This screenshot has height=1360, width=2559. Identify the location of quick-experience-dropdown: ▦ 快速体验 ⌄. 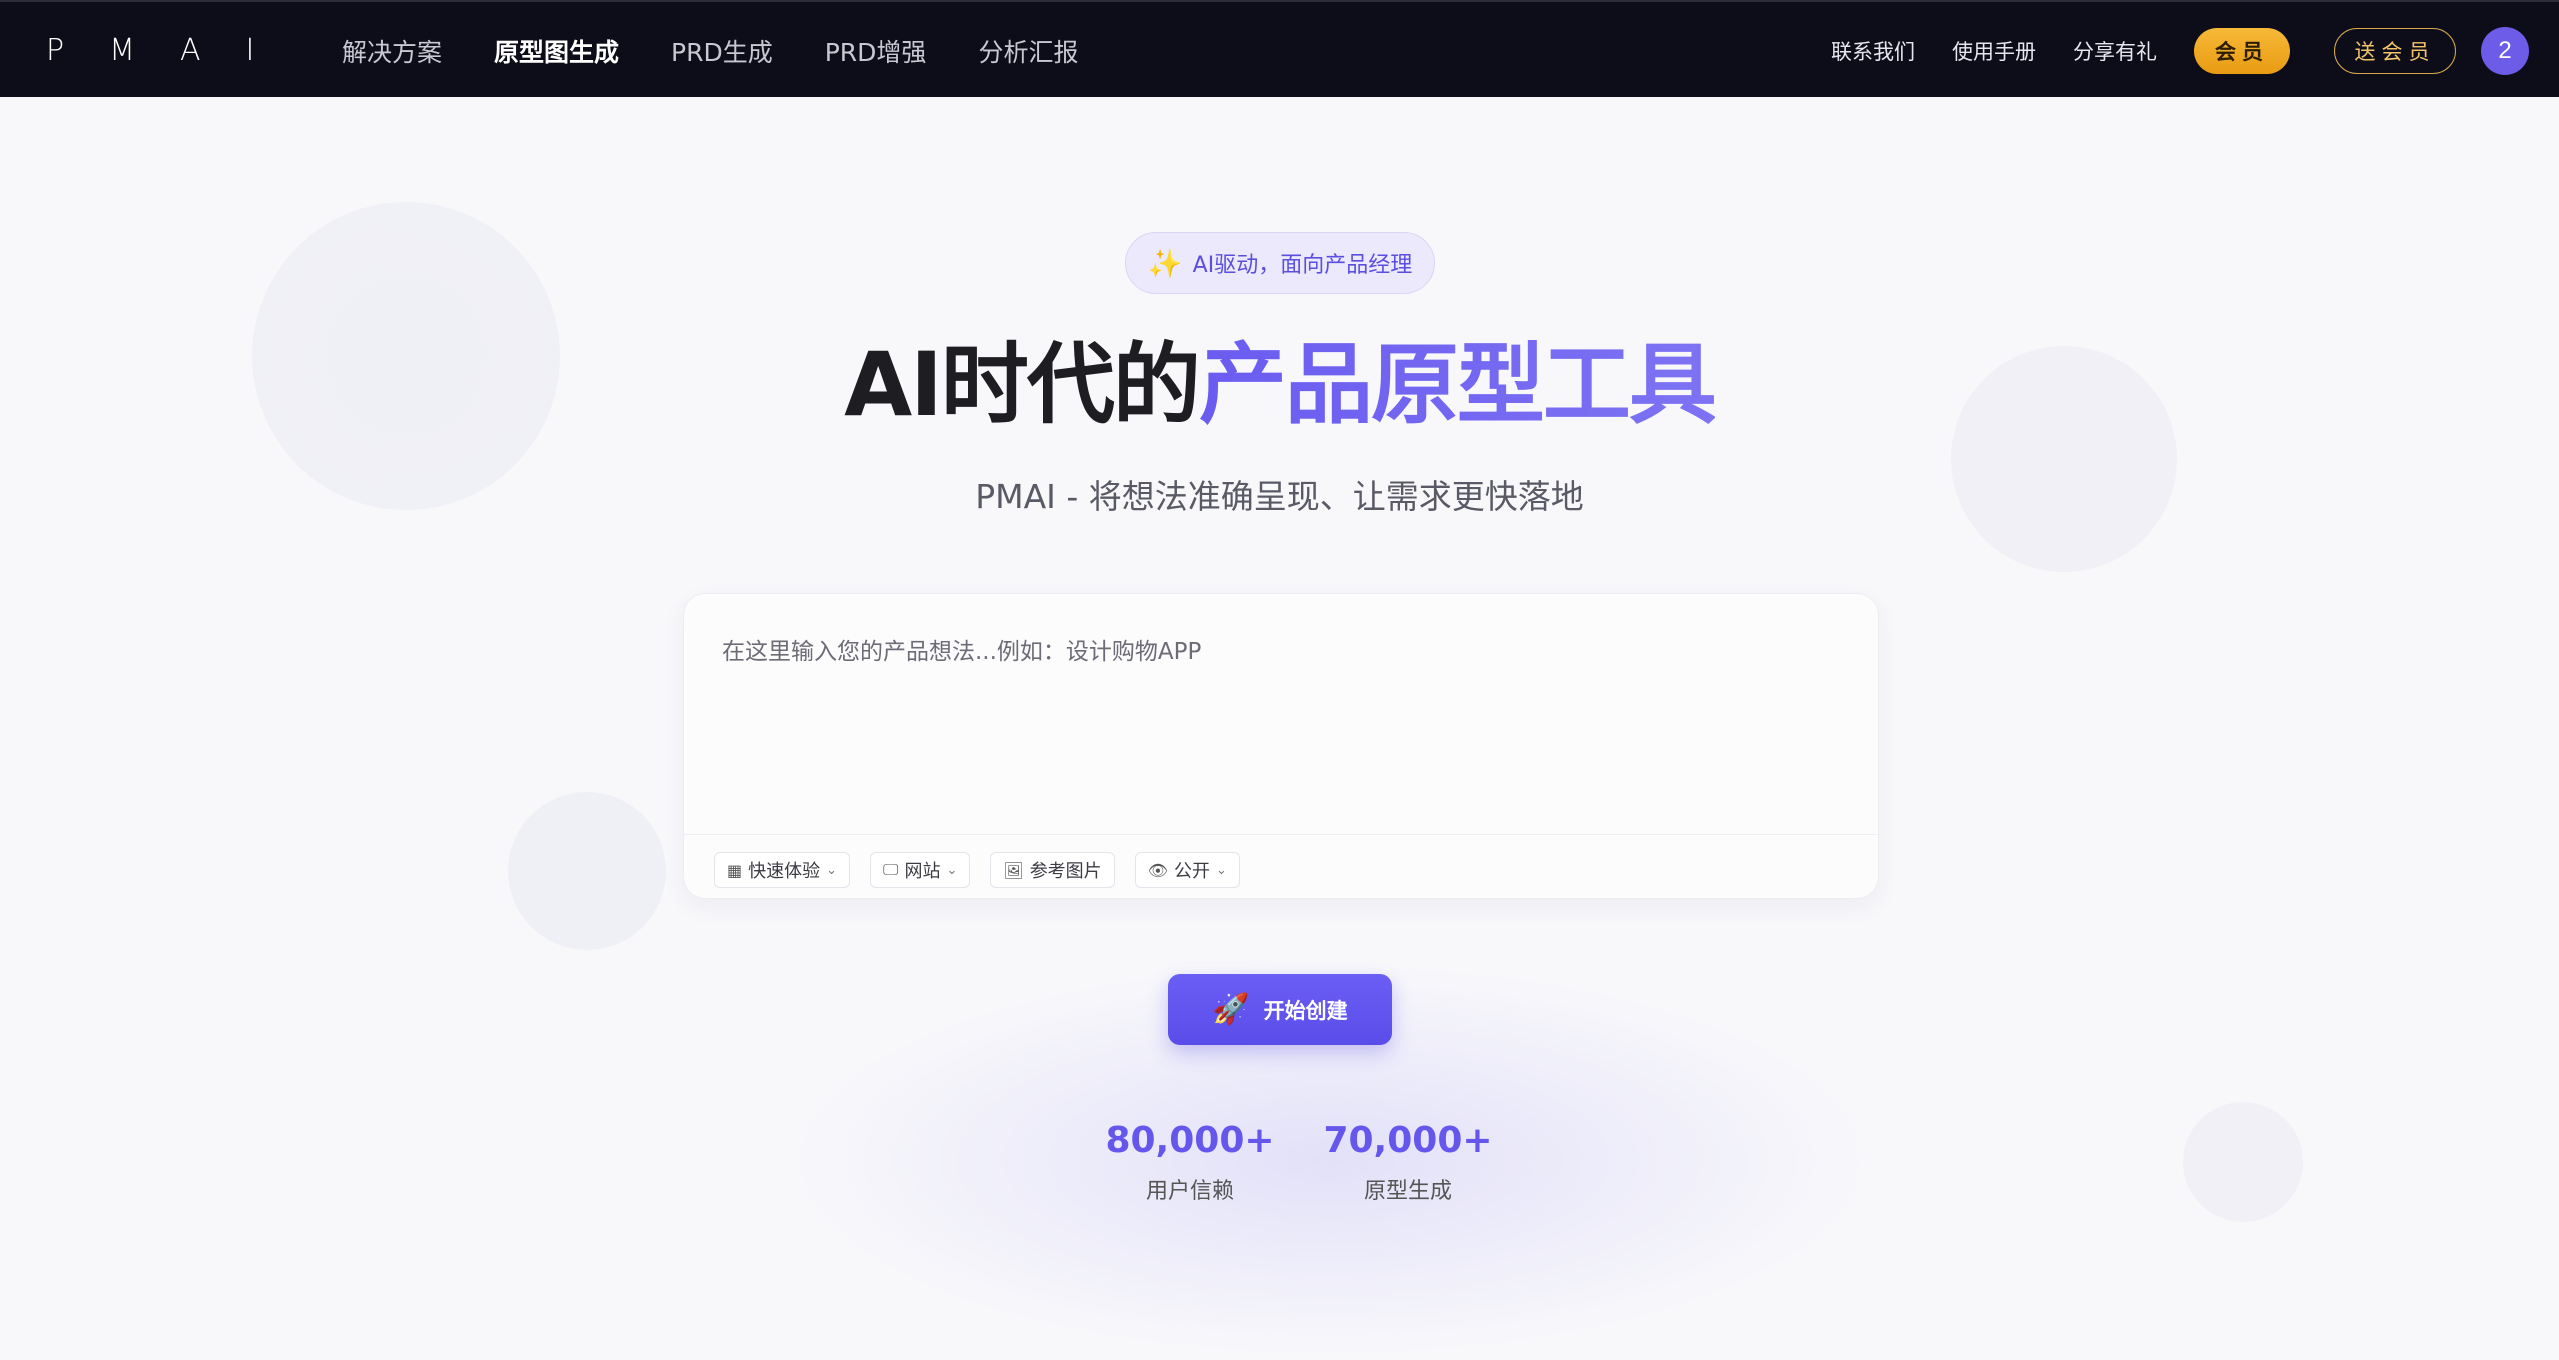
(782, 870).